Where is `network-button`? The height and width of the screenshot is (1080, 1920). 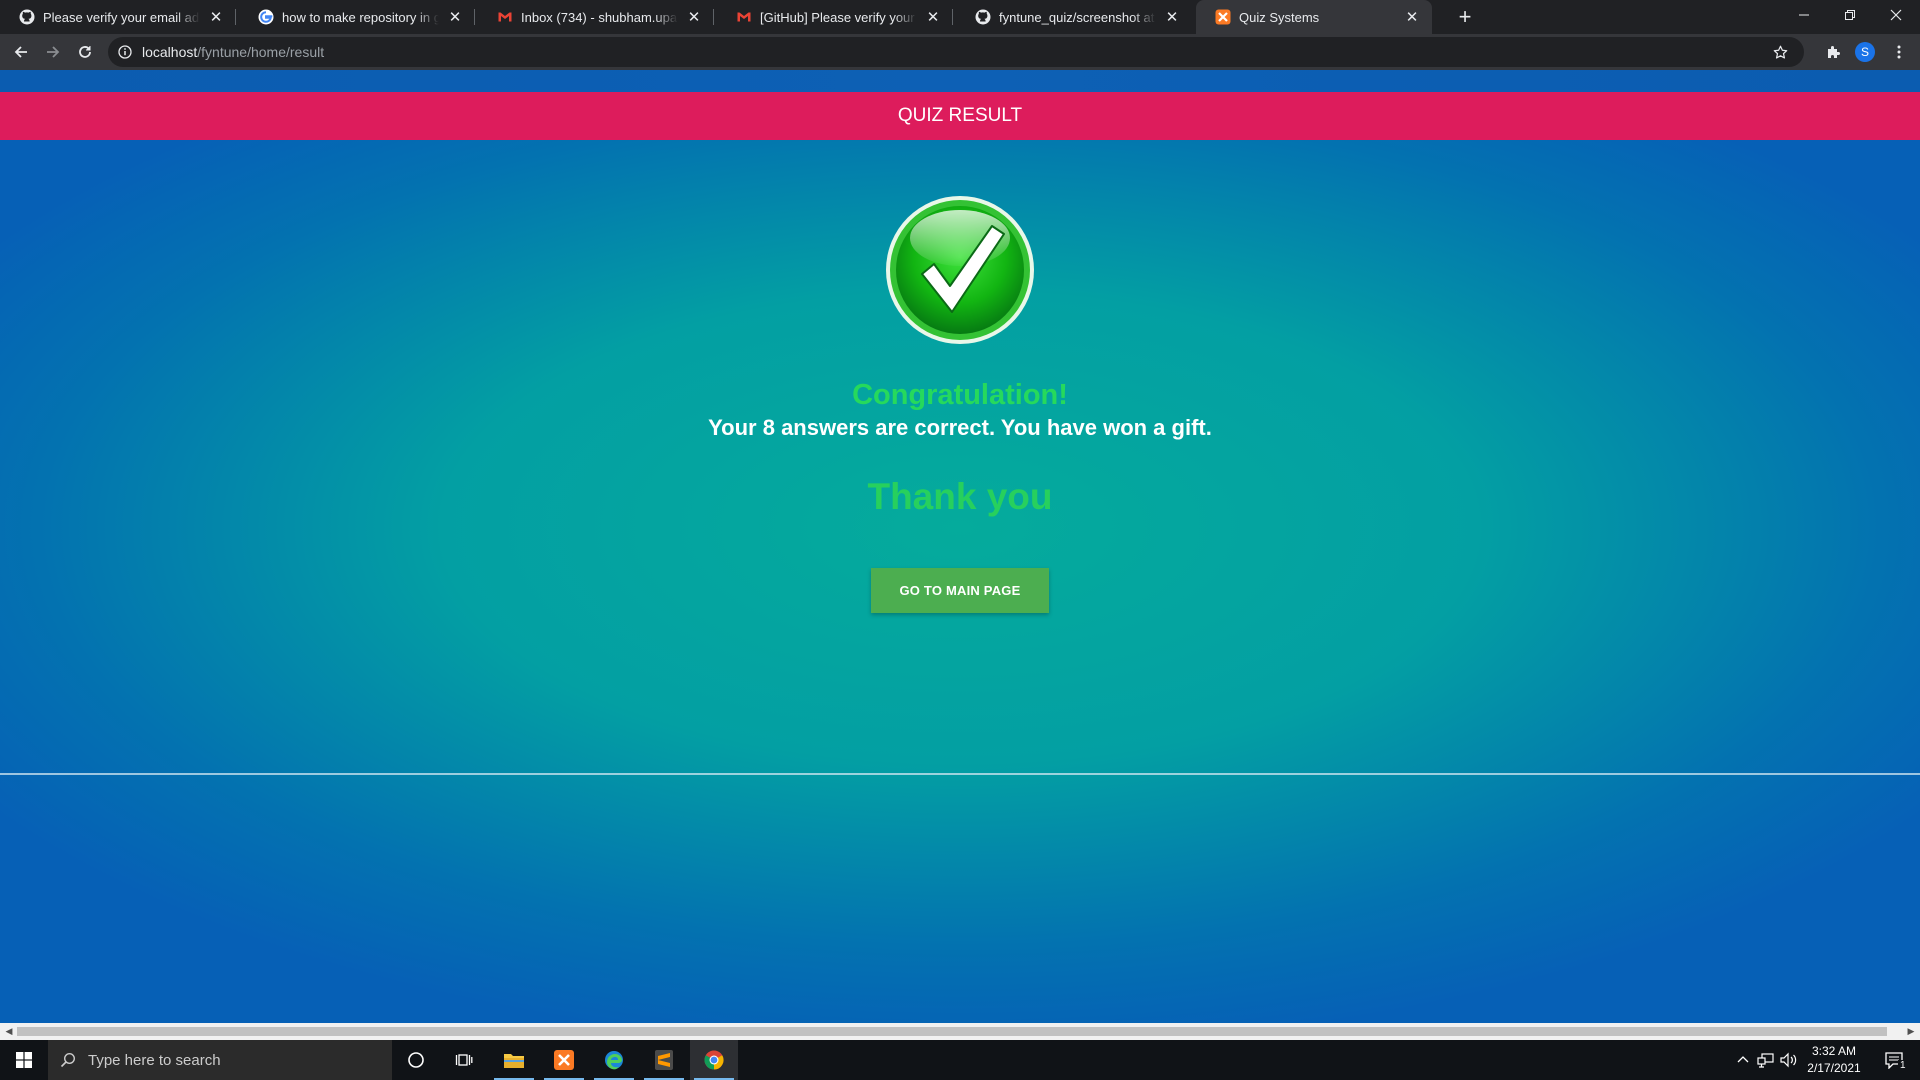
network-button is located at coordinates (1766, 1060).